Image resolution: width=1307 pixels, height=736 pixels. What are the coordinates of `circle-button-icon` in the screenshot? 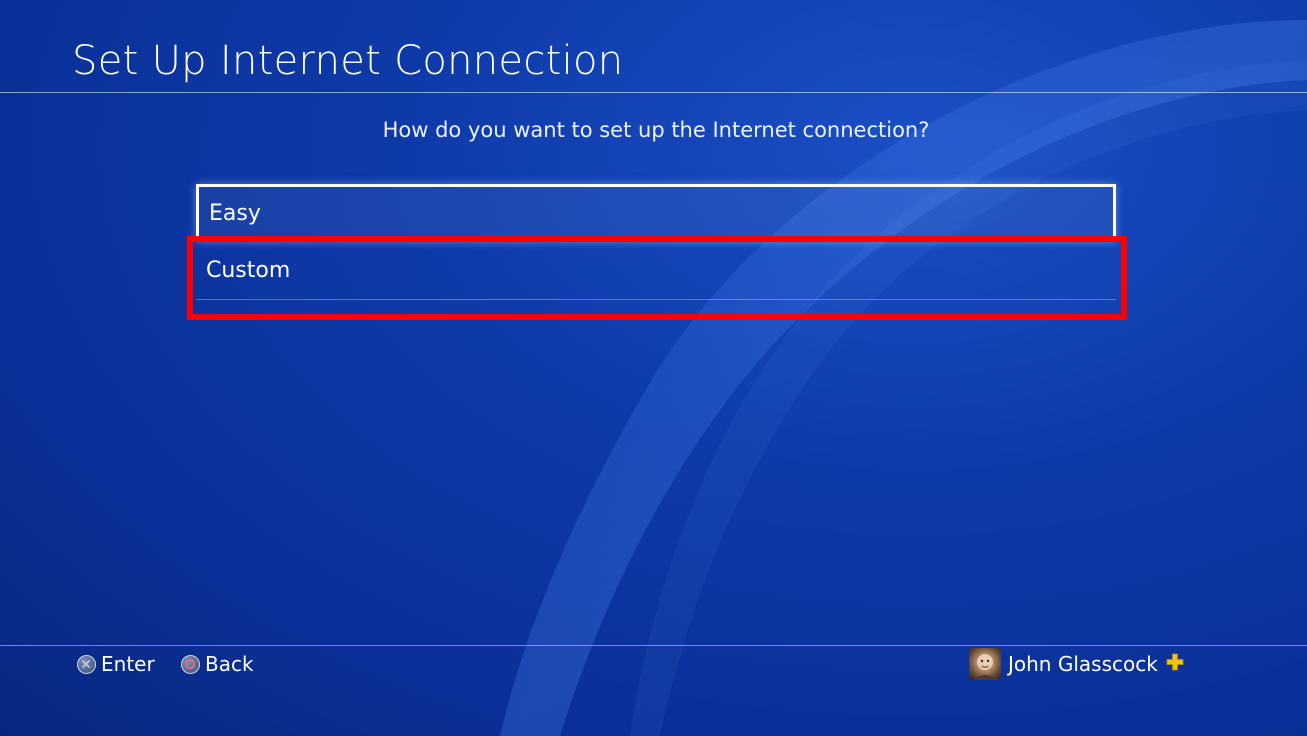 It's located at (190, 664).